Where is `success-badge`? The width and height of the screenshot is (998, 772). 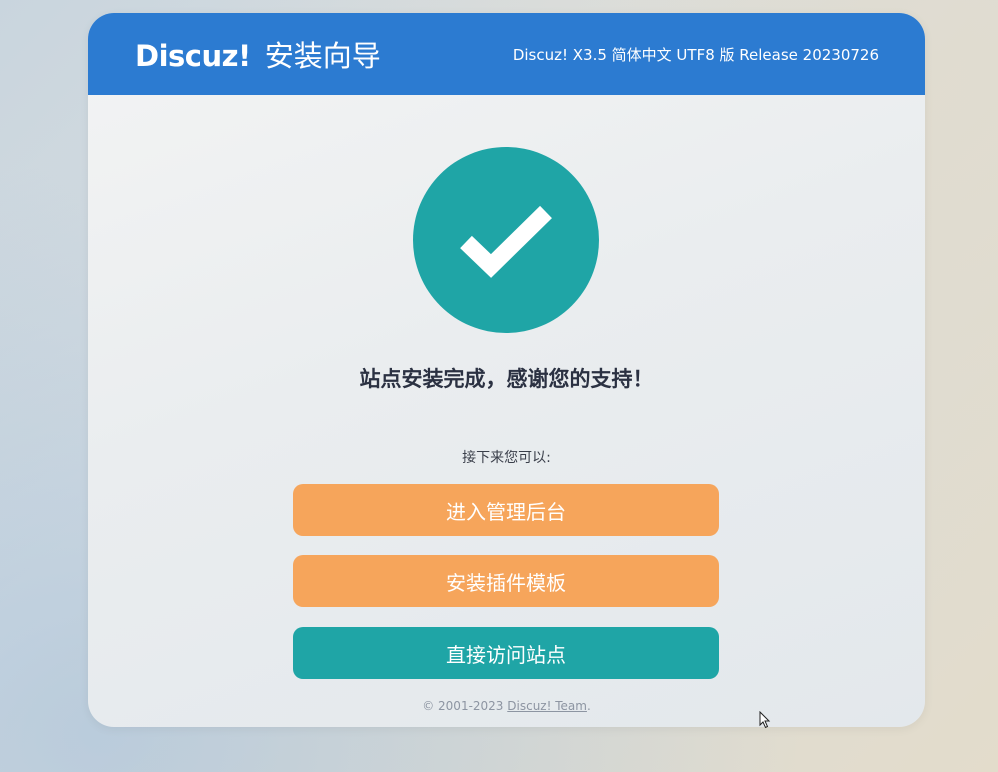
success-badge is located at coordinates (506, 240).